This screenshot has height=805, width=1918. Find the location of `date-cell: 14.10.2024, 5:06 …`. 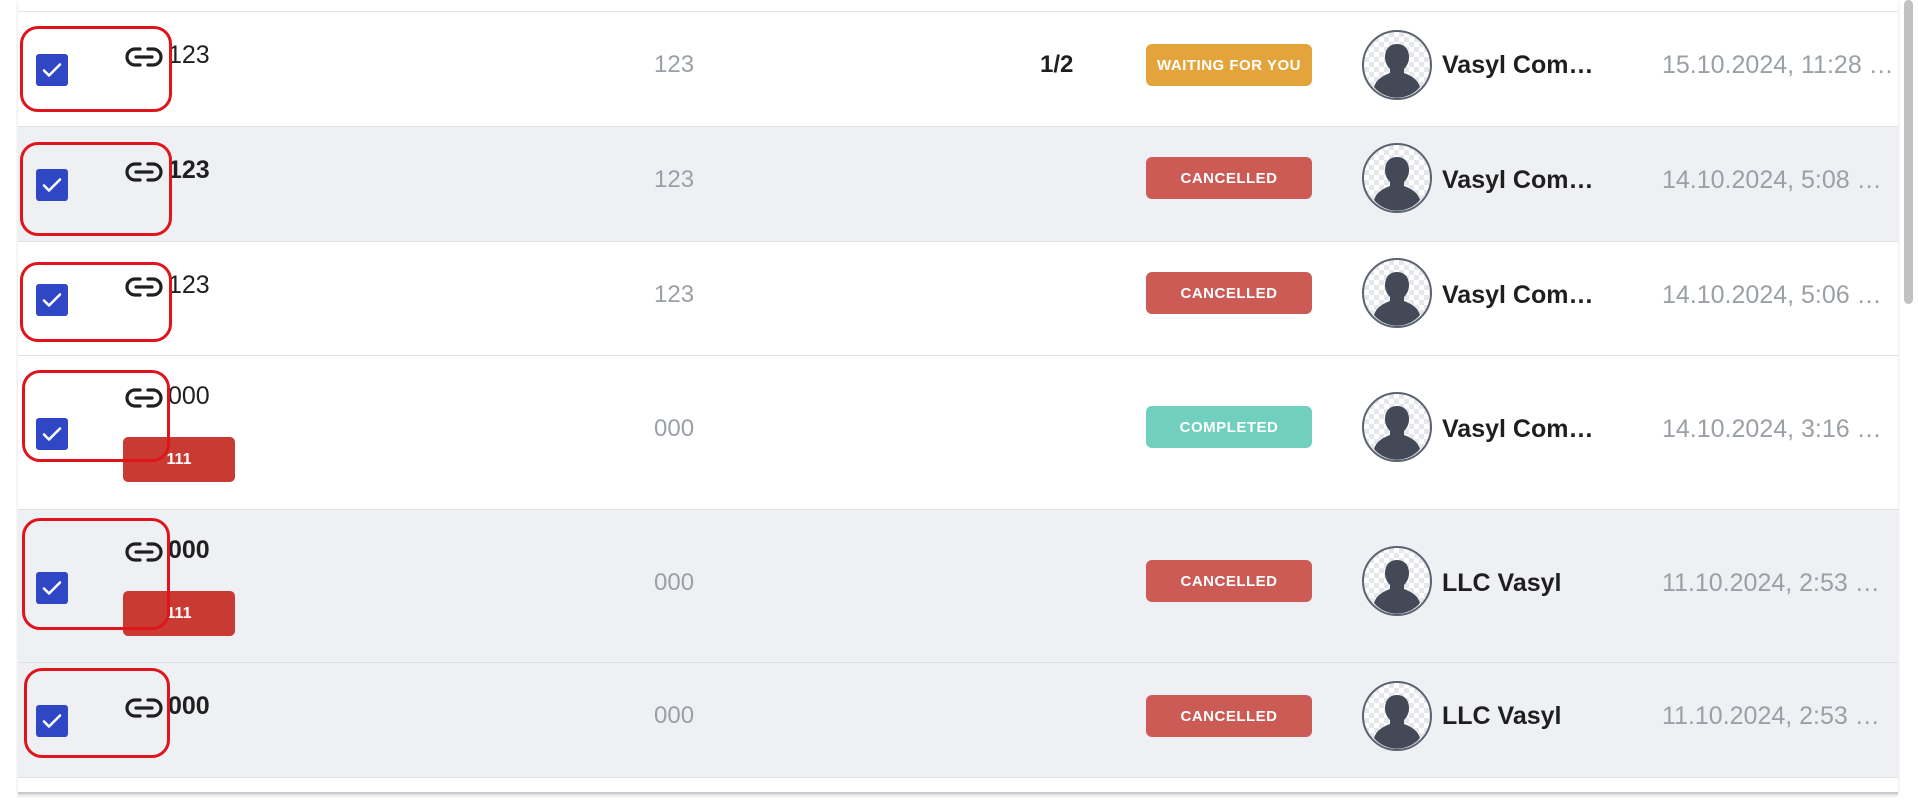

date-cell: 14.10.2024, 5:06 … is located at coordinates (1772, 295).